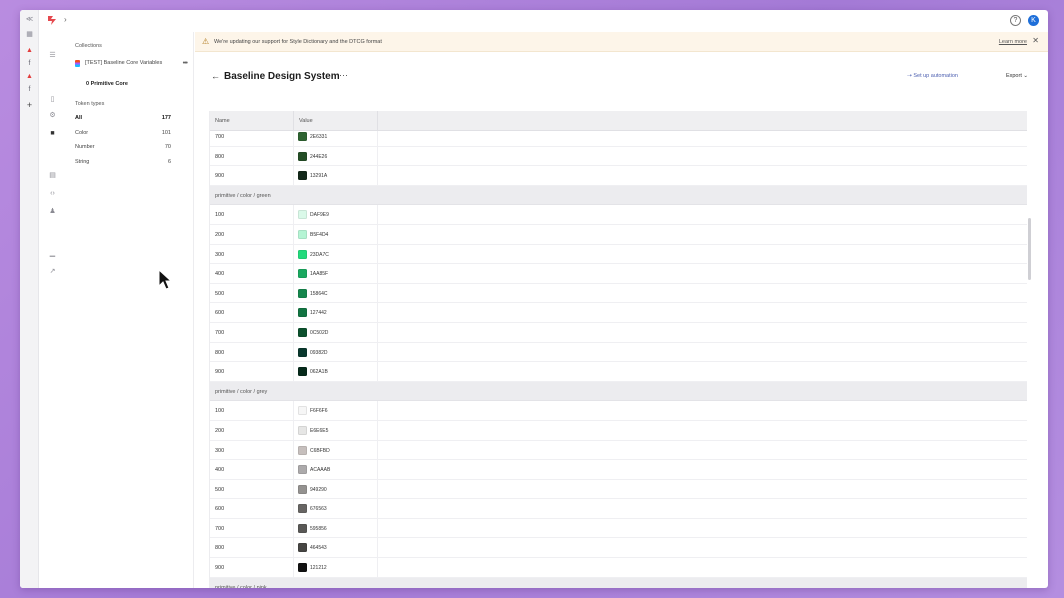 The height and width of the screenshot is (598, 1064). I want to click on group-row: primitive / color / pink, so click(618, 582).